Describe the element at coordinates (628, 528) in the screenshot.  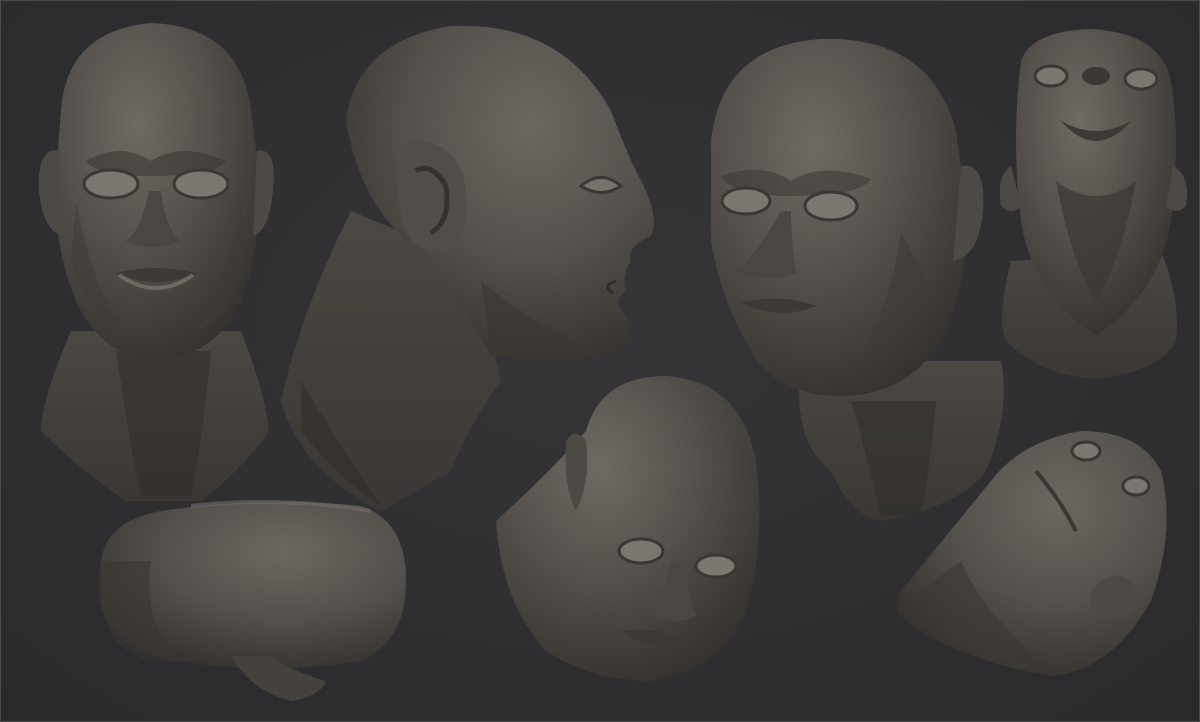
I see `tilted-down-view` at that location.